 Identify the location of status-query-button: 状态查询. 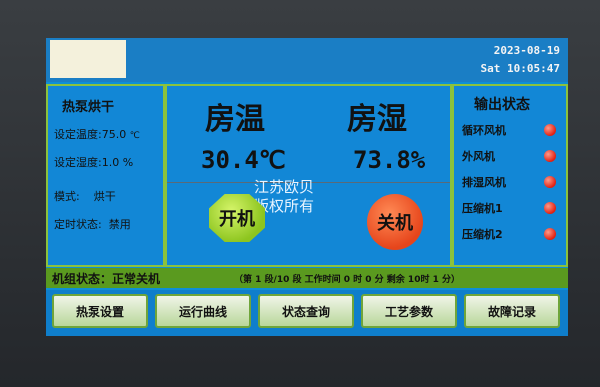
(306, 311).